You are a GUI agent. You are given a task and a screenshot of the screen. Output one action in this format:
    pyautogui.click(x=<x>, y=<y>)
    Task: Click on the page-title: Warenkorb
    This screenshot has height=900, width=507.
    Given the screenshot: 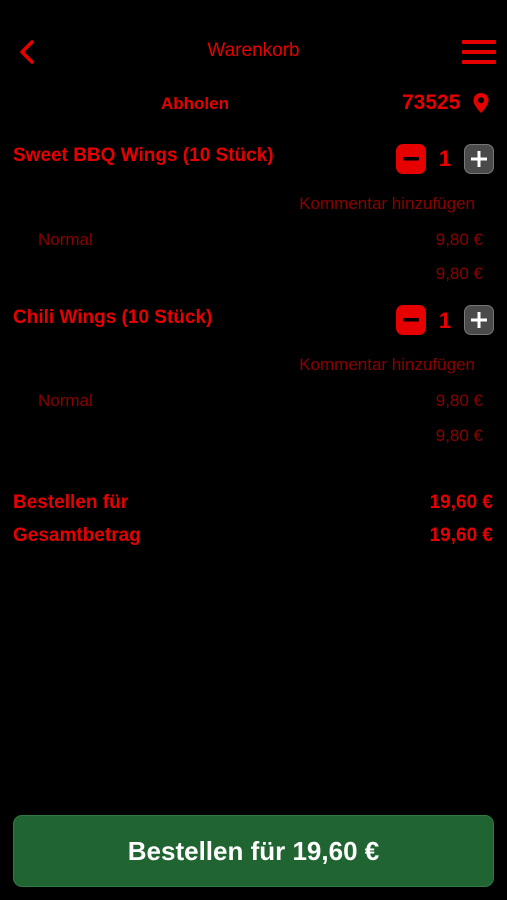 What is the action you would take?
    pyautogui.click(x=253, y=50)
    